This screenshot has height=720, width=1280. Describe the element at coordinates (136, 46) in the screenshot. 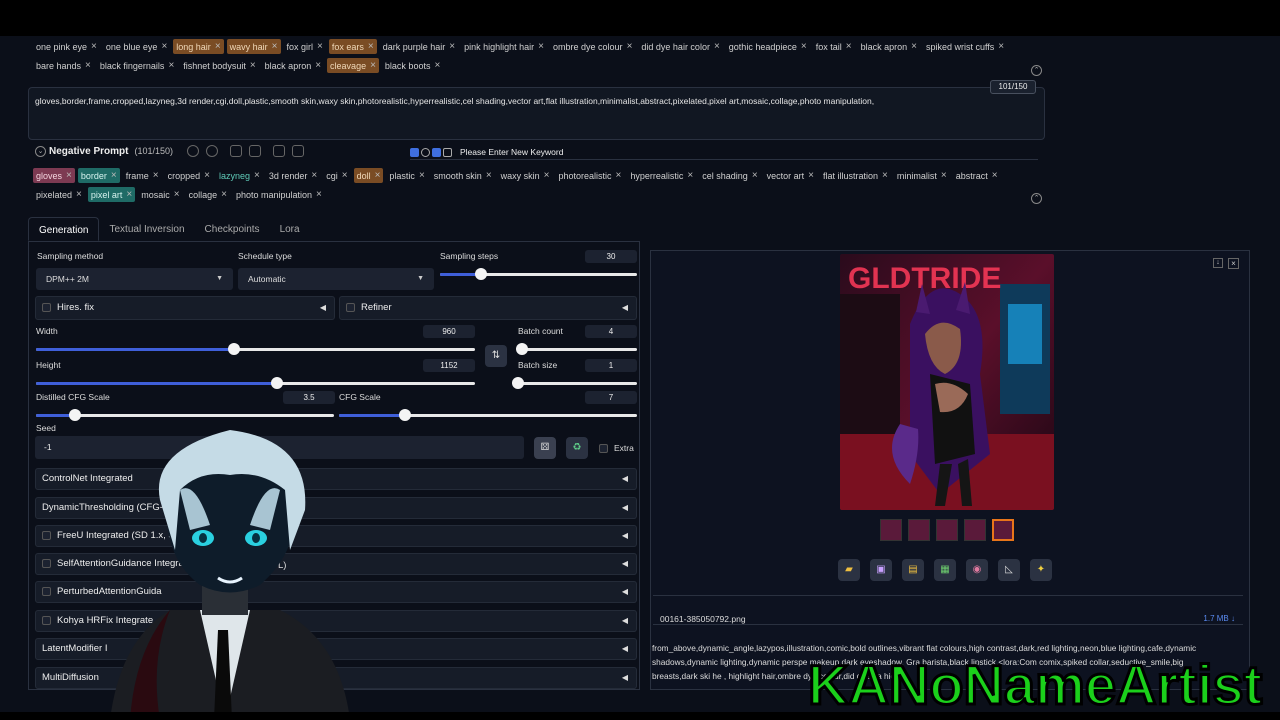

I see `prompt-tag: one blue eye ×` at that location.